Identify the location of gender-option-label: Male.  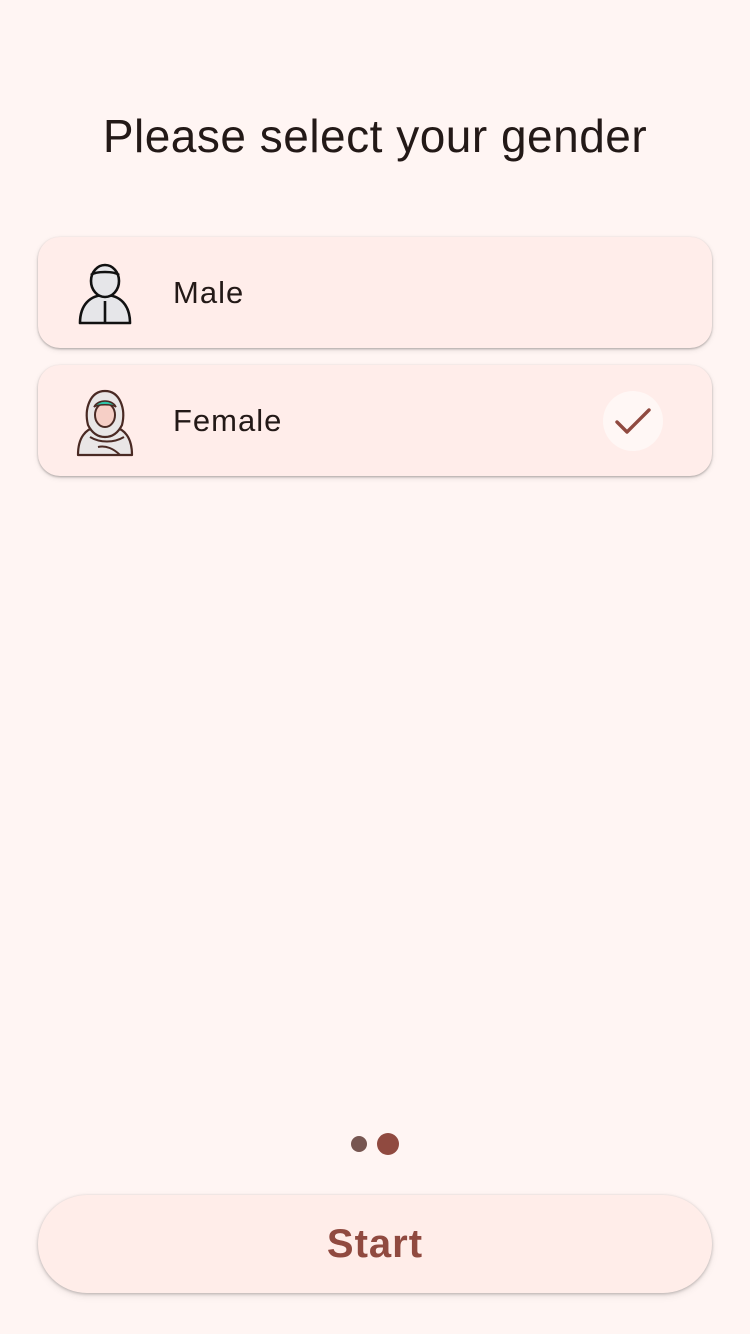
(209, 292).